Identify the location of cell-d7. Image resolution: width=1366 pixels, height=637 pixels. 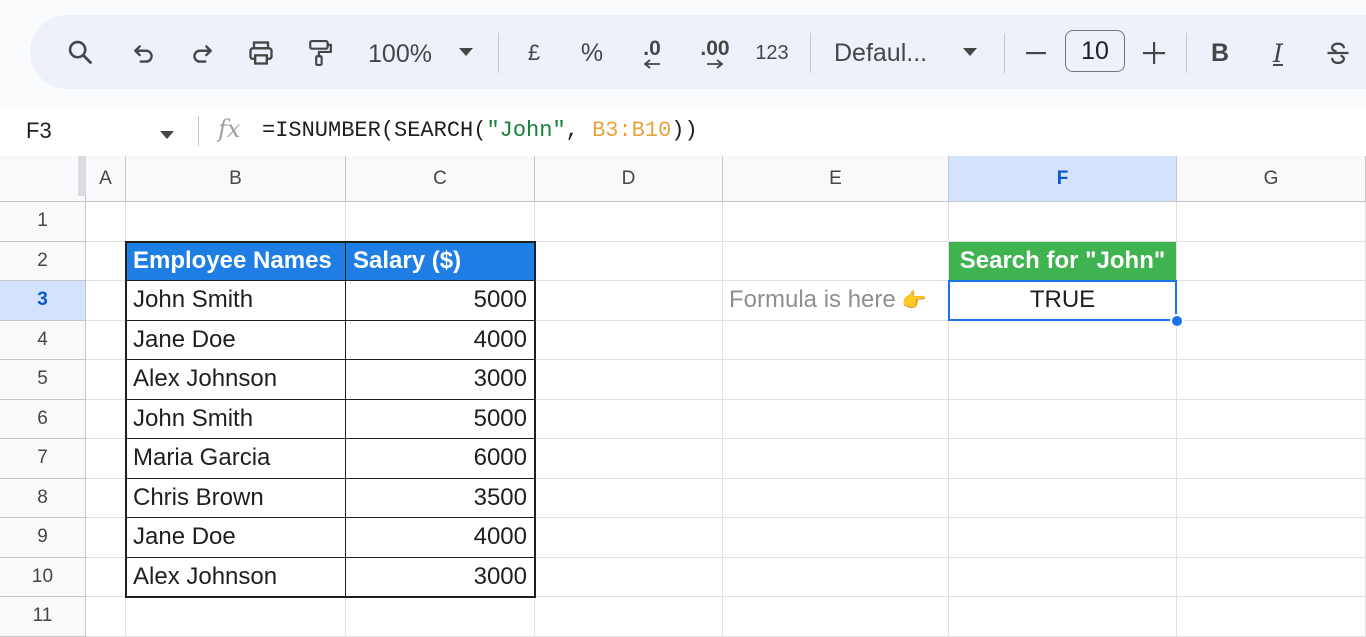
(629, 459).